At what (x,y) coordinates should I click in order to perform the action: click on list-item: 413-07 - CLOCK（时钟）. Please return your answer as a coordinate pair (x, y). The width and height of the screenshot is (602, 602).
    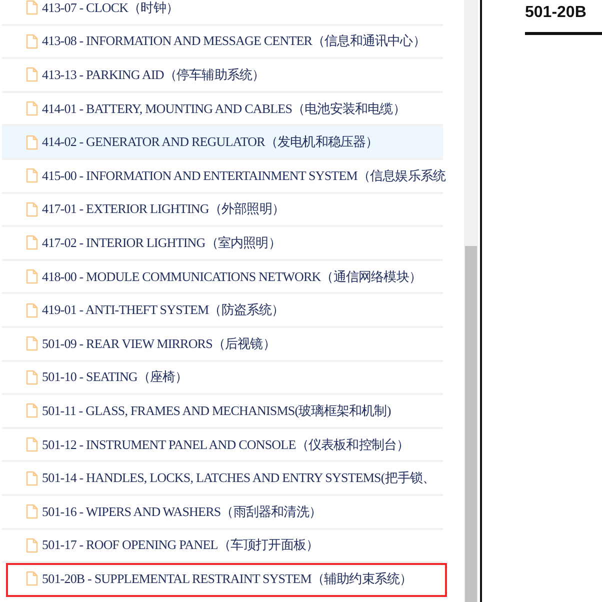
    Looking at the image, I should click on (222, 13).